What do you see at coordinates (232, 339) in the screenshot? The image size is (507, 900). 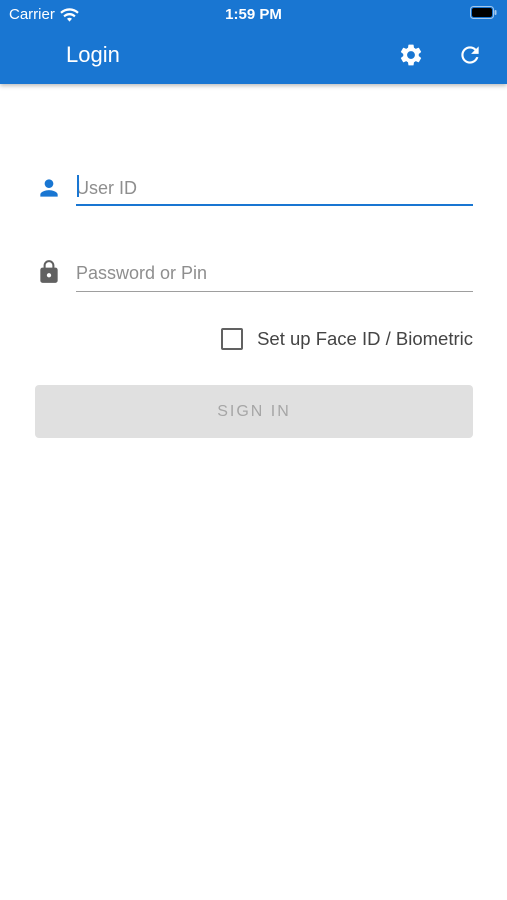 I see `biometric-checkbox` at bounding box center [232, 339].